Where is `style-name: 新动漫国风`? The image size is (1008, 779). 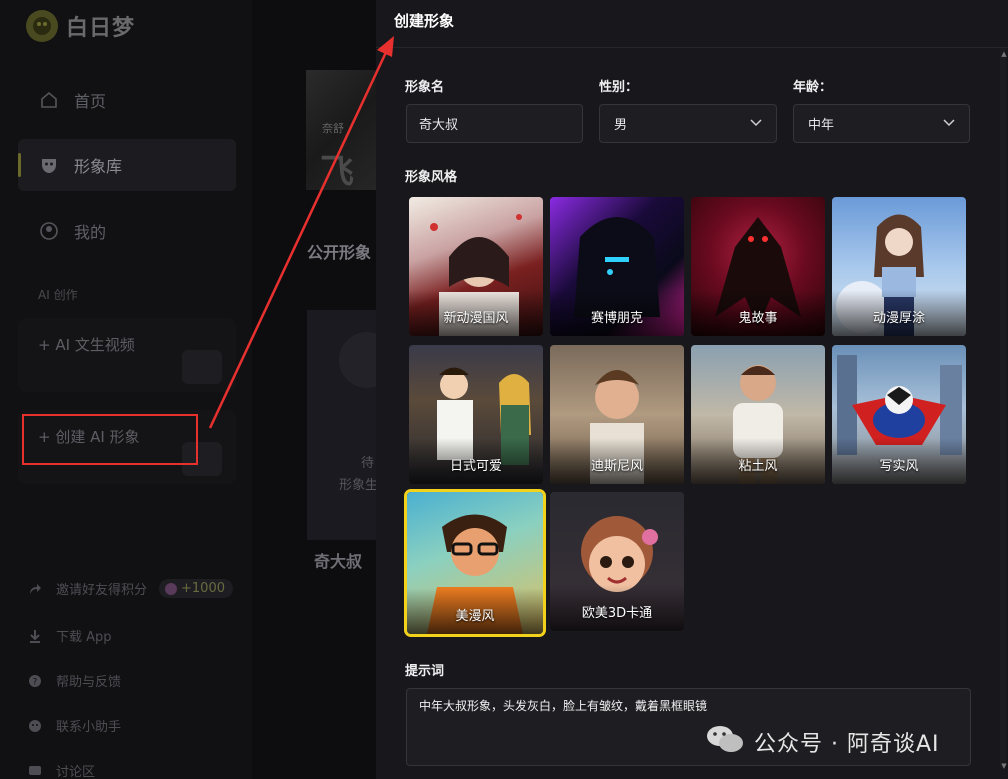 style-name: 新动漫国风 is located at coordinates (476, 318).